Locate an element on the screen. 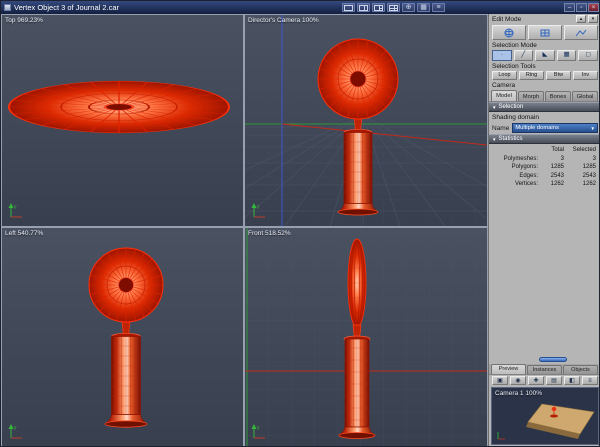 This screenshot has height=447, width=600. three-pane-icon is located at coordinates (378, 7).